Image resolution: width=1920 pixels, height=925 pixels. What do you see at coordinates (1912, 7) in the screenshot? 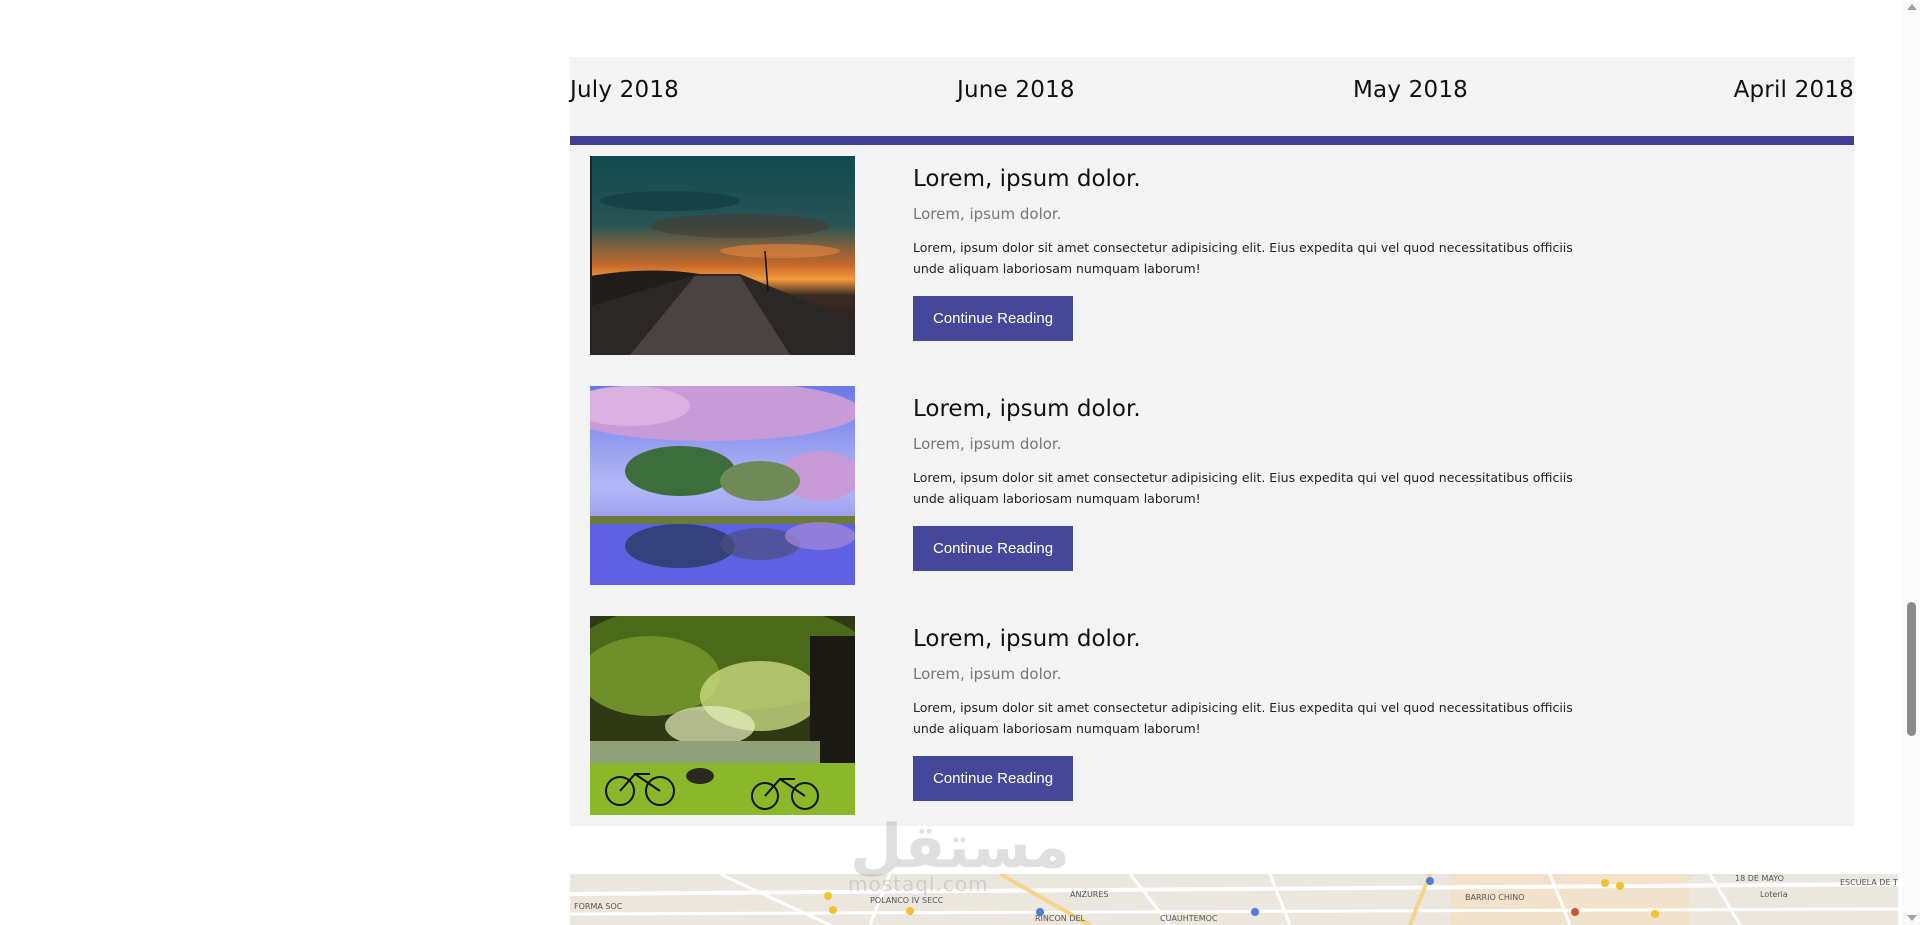
I see `scroll-up-icon` at bounding box center [1912, 7].